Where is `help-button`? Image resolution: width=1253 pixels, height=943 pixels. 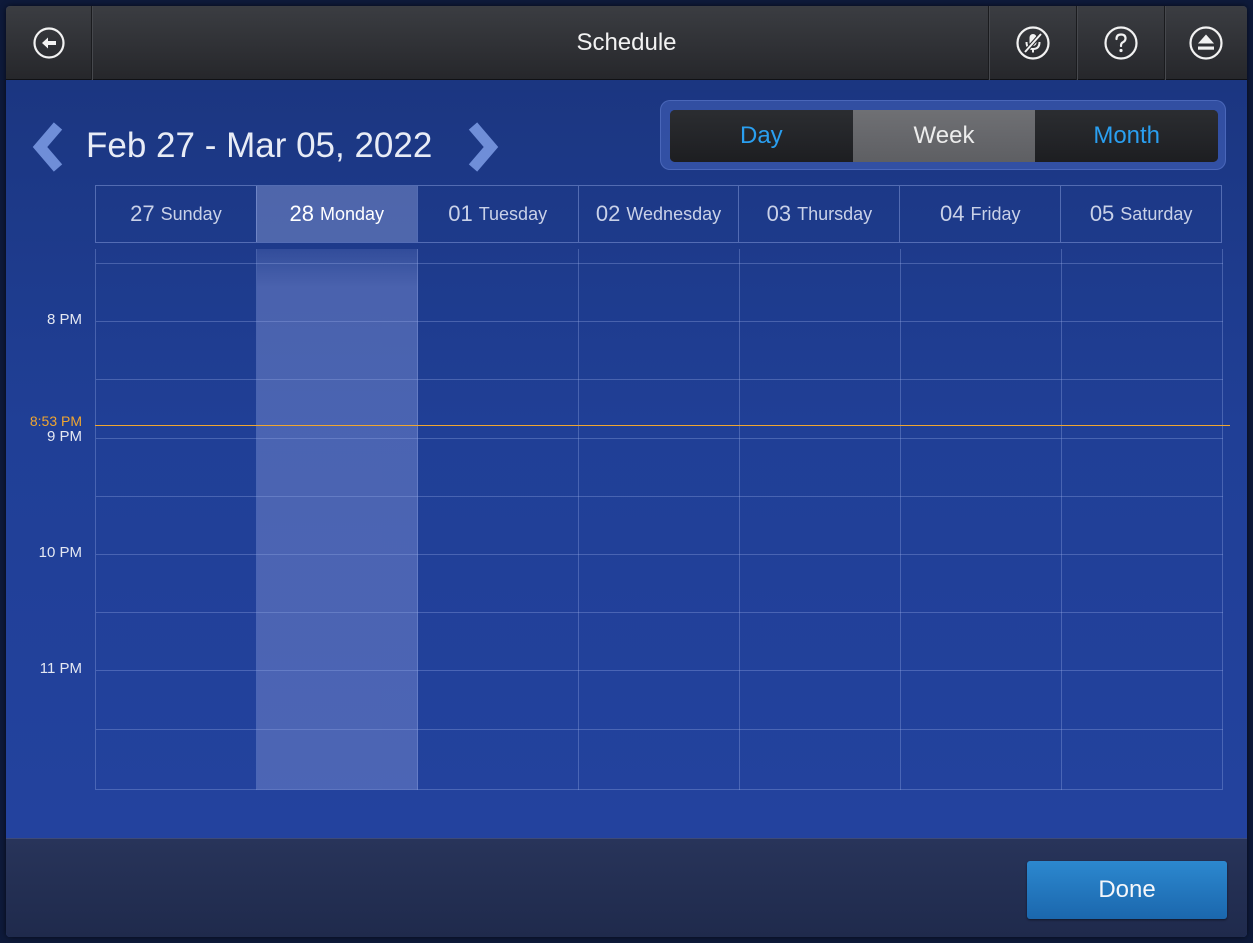
help-button is located at coordinates (1120, 43).